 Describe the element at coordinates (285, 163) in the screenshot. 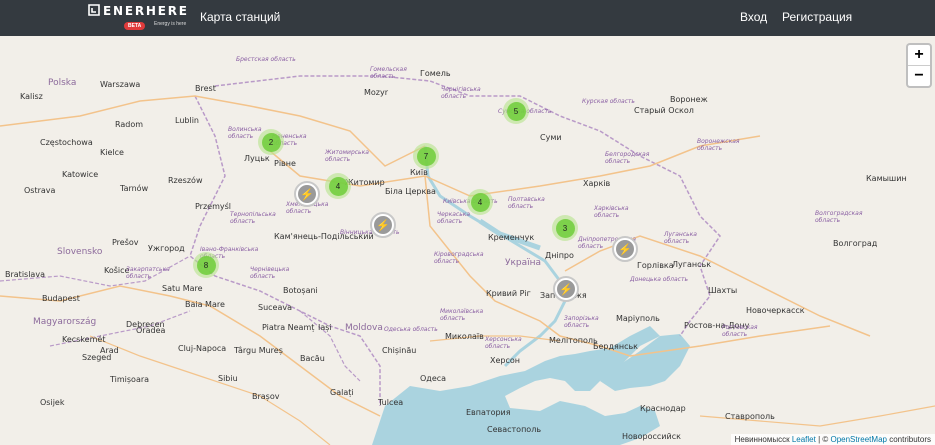

I see `city-label: Рівне` at that location.